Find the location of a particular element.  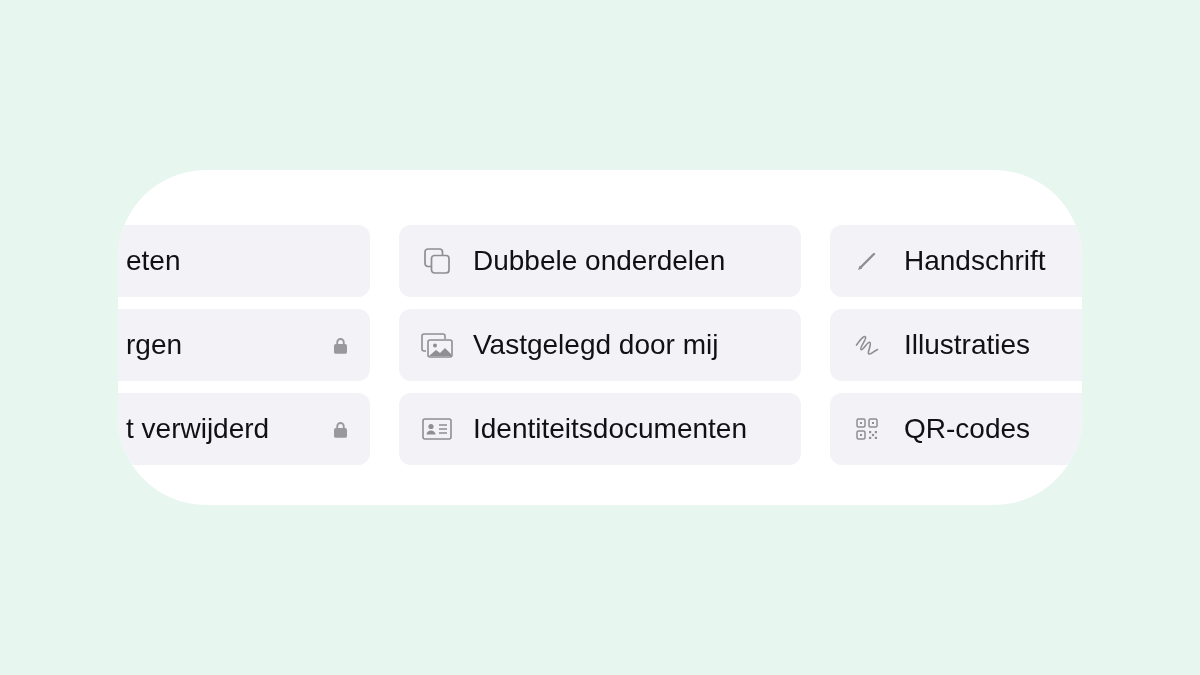

collection-item: t verwijderd is located at coordinates (244, 429).